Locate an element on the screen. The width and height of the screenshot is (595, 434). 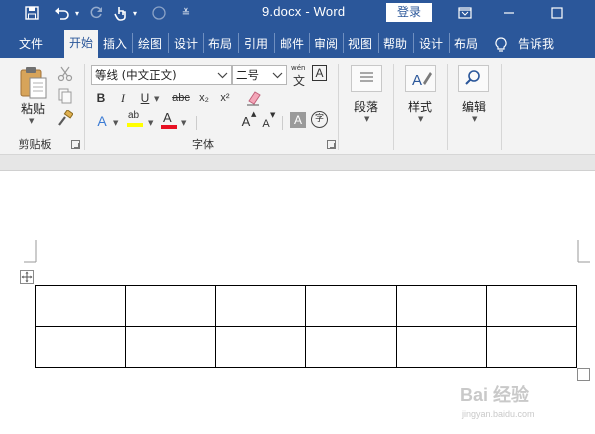
italic-button: I is located at coordinates (123, 98).